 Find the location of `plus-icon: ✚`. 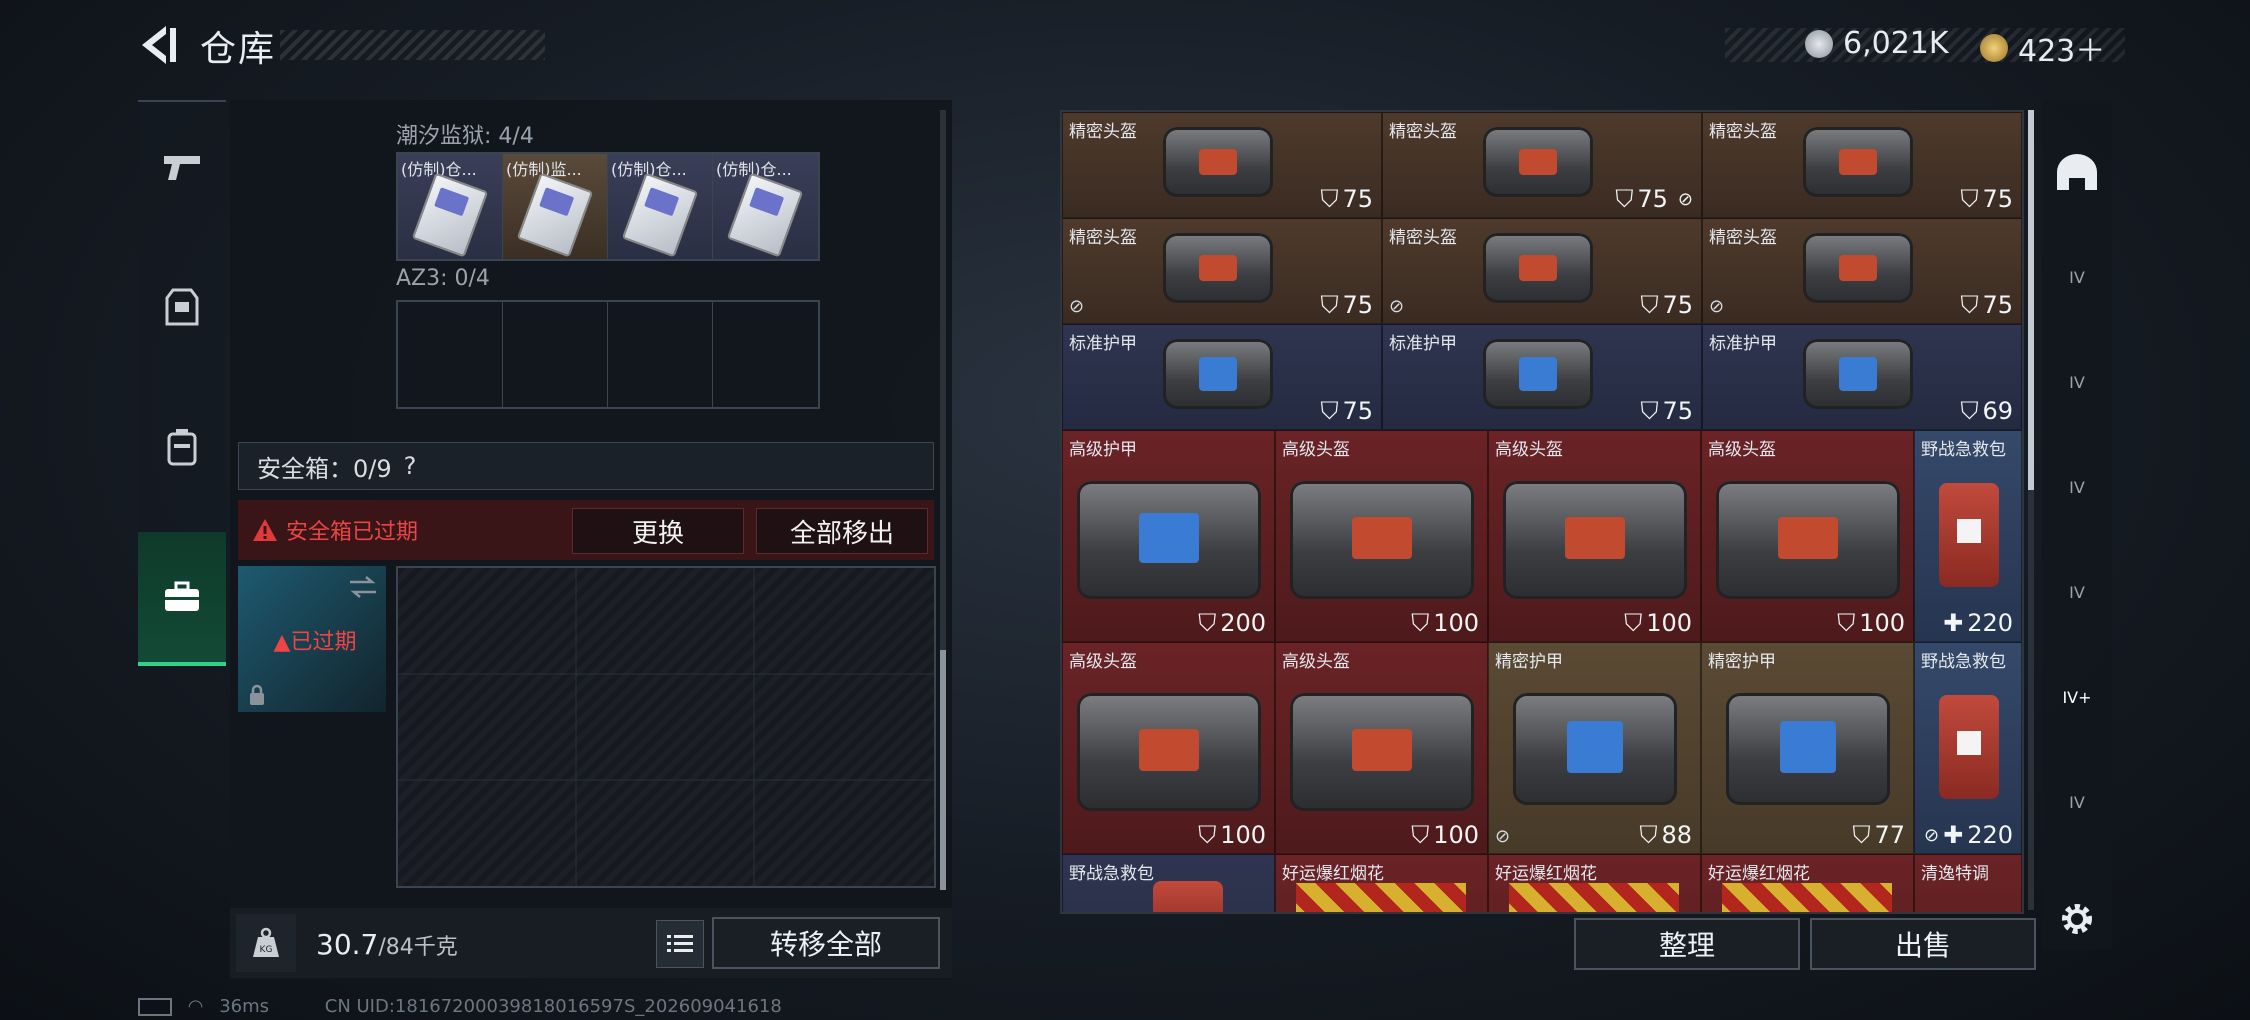

plus-icon: ✚ is located at coordinates (1953, 623).